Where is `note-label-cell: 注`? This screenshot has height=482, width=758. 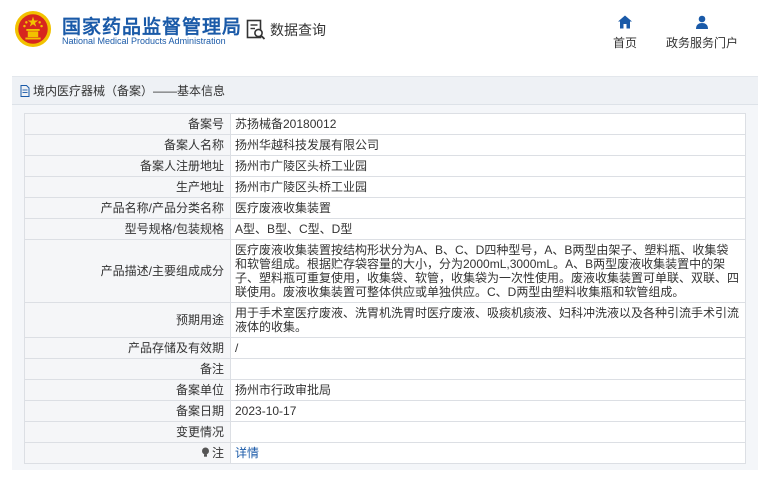 note-label-cell: 注 is located at coordinates (127, 453).